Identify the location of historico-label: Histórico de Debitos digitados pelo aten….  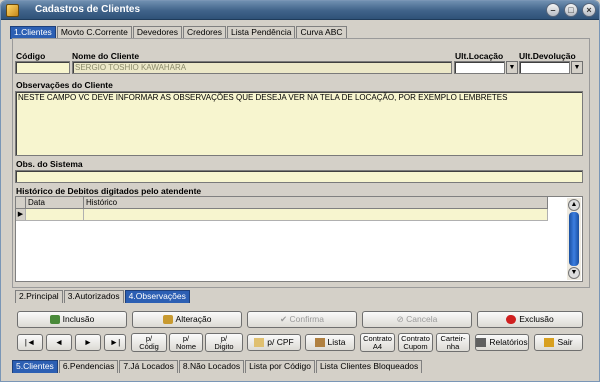
(109, 191).